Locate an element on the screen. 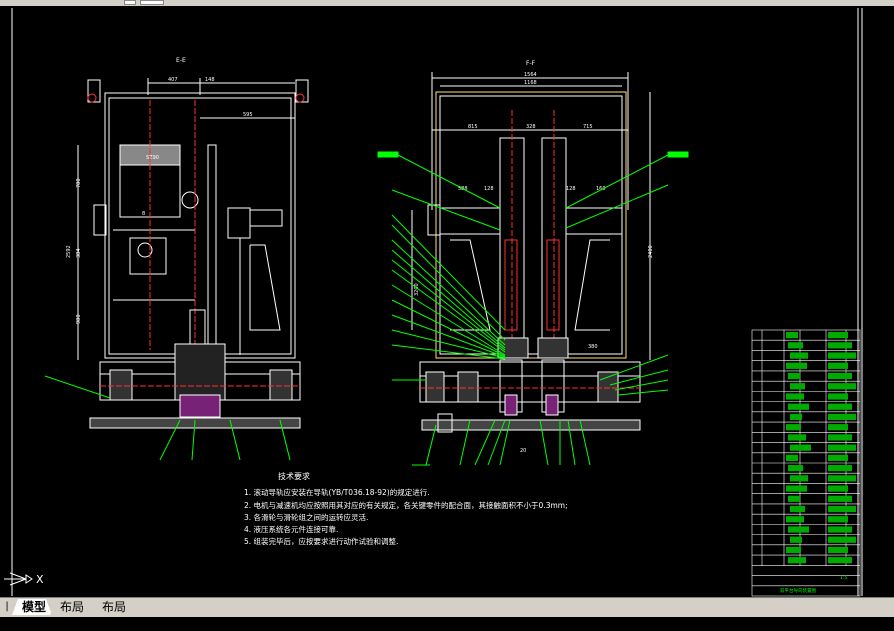 The height and width of the screenshot is (631, 894). svg-text: 1168 is located at coordinates (530, 83).